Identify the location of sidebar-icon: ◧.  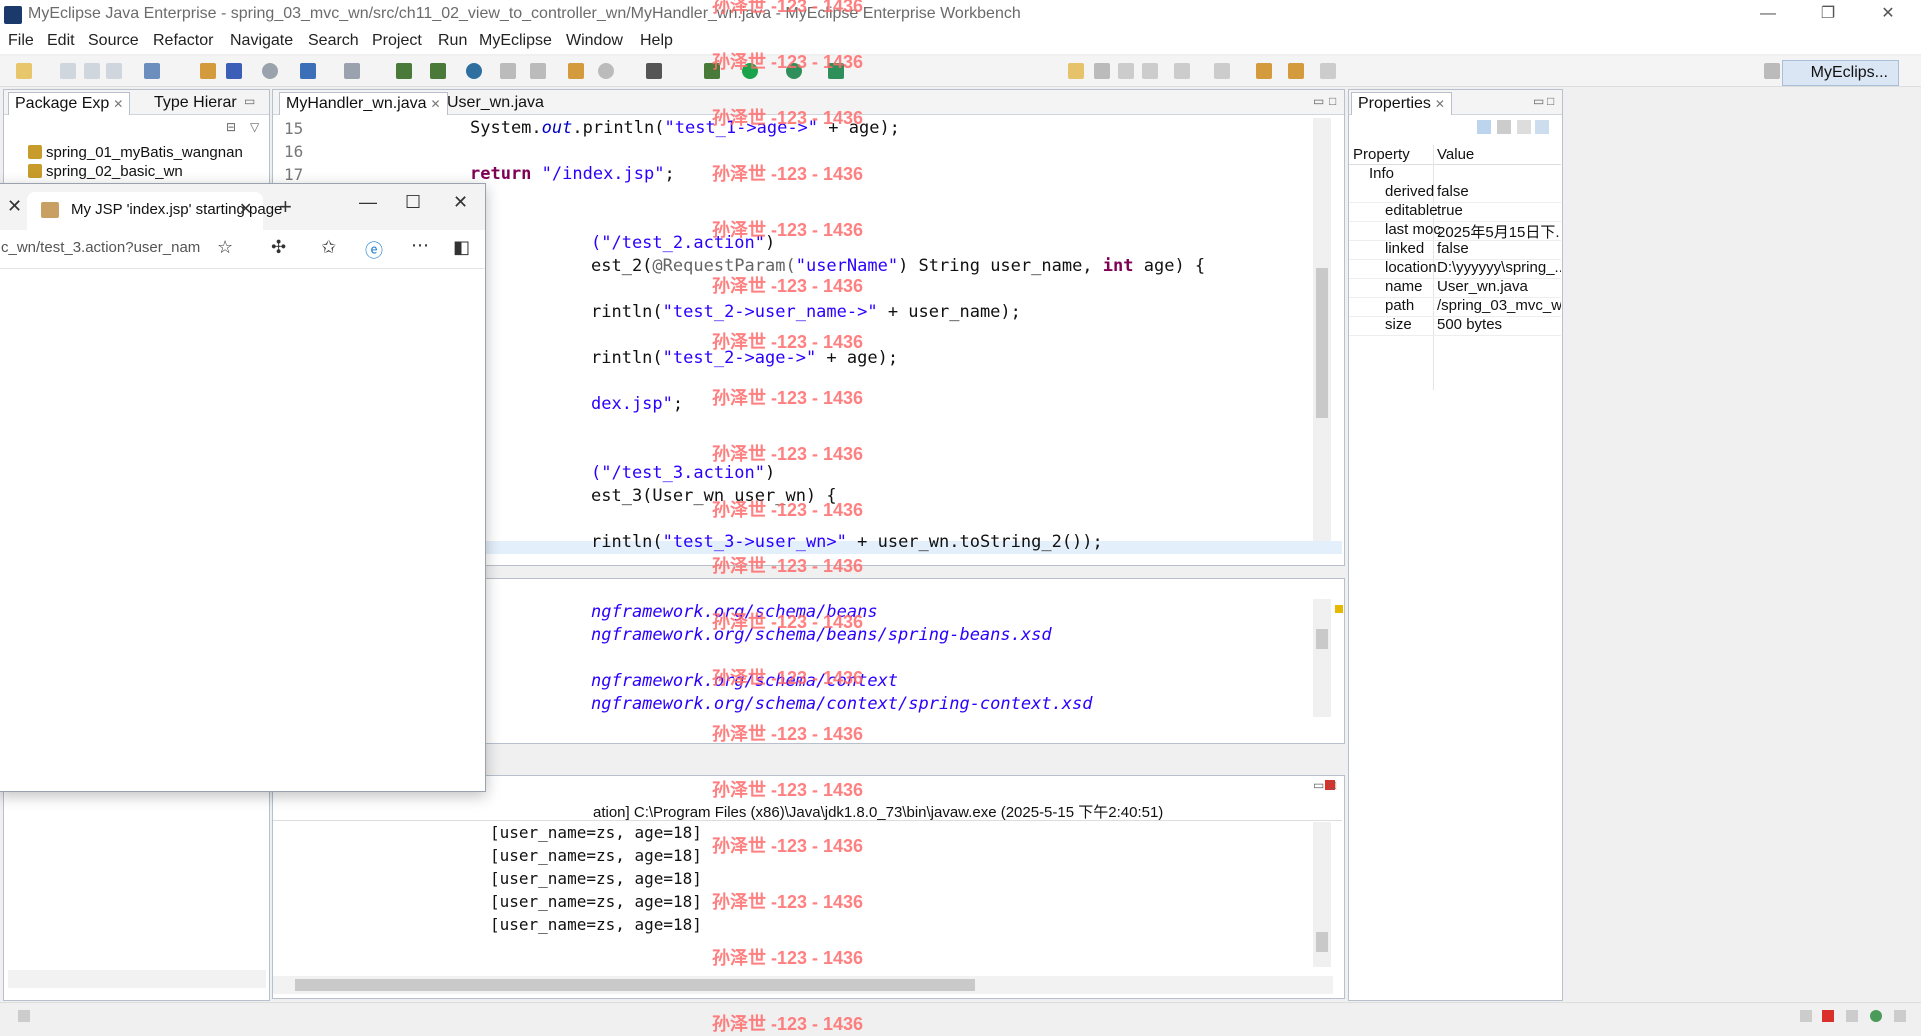
(461, 247).